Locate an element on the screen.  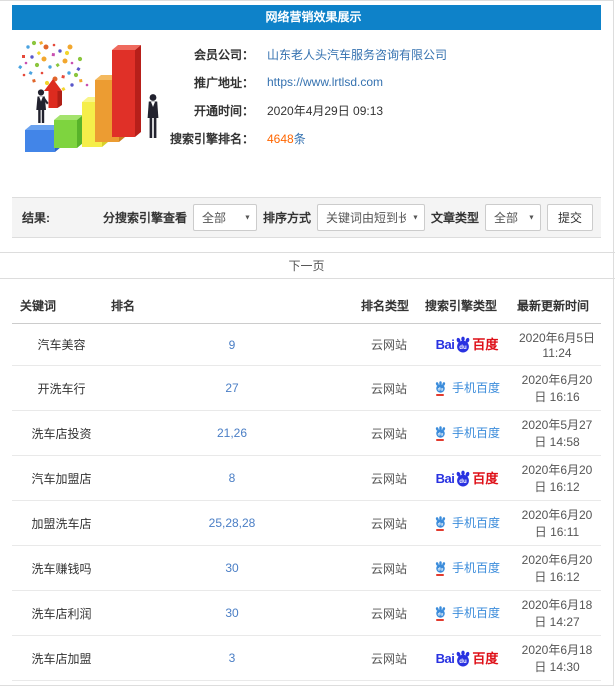
type-select: 全部 is located at coordinates (512, 217).